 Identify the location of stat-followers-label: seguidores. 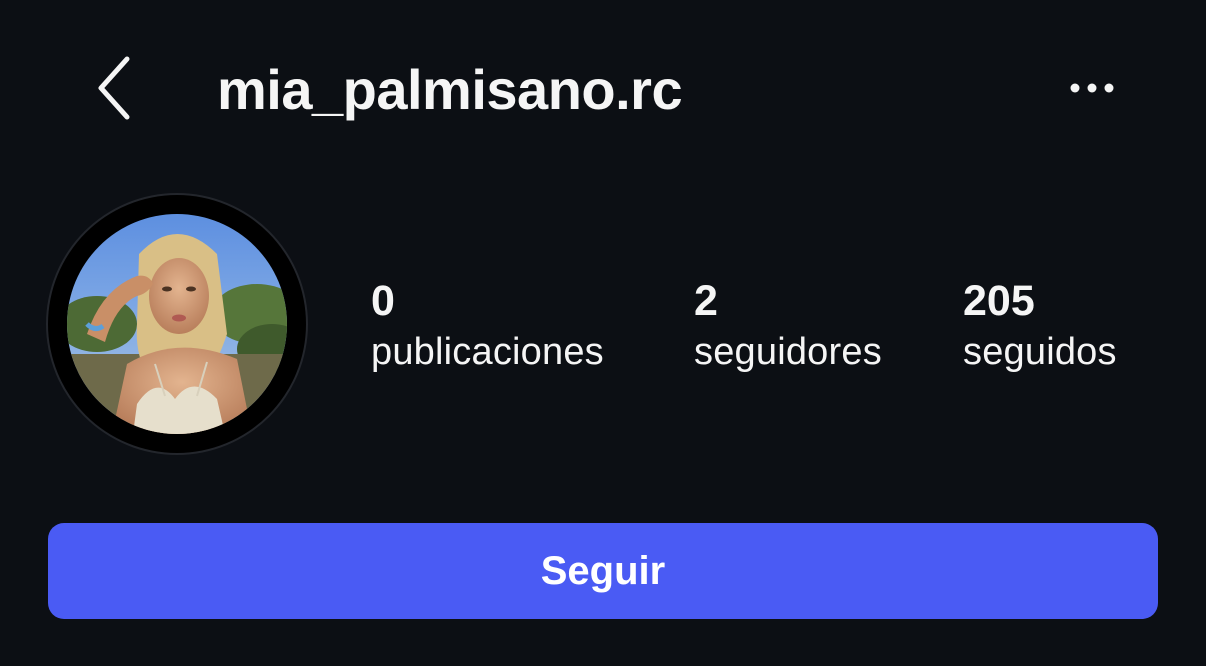
(788, 352).